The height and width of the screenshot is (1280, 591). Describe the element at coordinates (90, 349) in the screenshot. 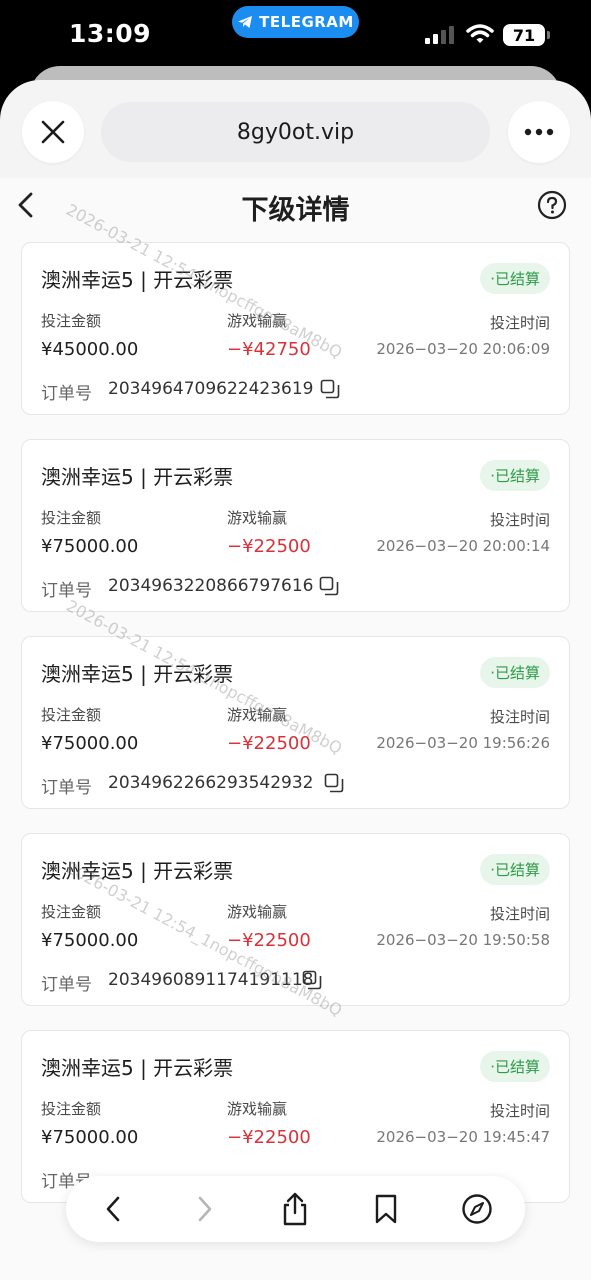

I see `bet-amount-value: ¥45000.00` at that location.